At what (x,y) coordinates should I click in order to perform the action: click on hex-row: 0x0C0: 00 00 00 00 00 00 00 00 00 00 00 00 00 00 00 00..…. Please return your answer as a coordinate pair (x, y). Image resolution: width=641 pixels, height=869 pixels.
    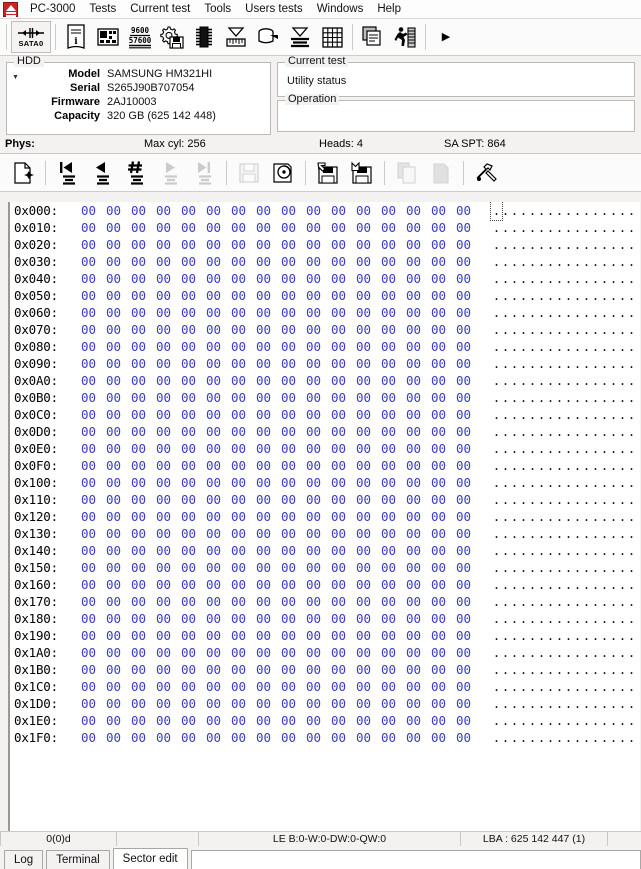
    Looking at the image, I should click on (325, 414).